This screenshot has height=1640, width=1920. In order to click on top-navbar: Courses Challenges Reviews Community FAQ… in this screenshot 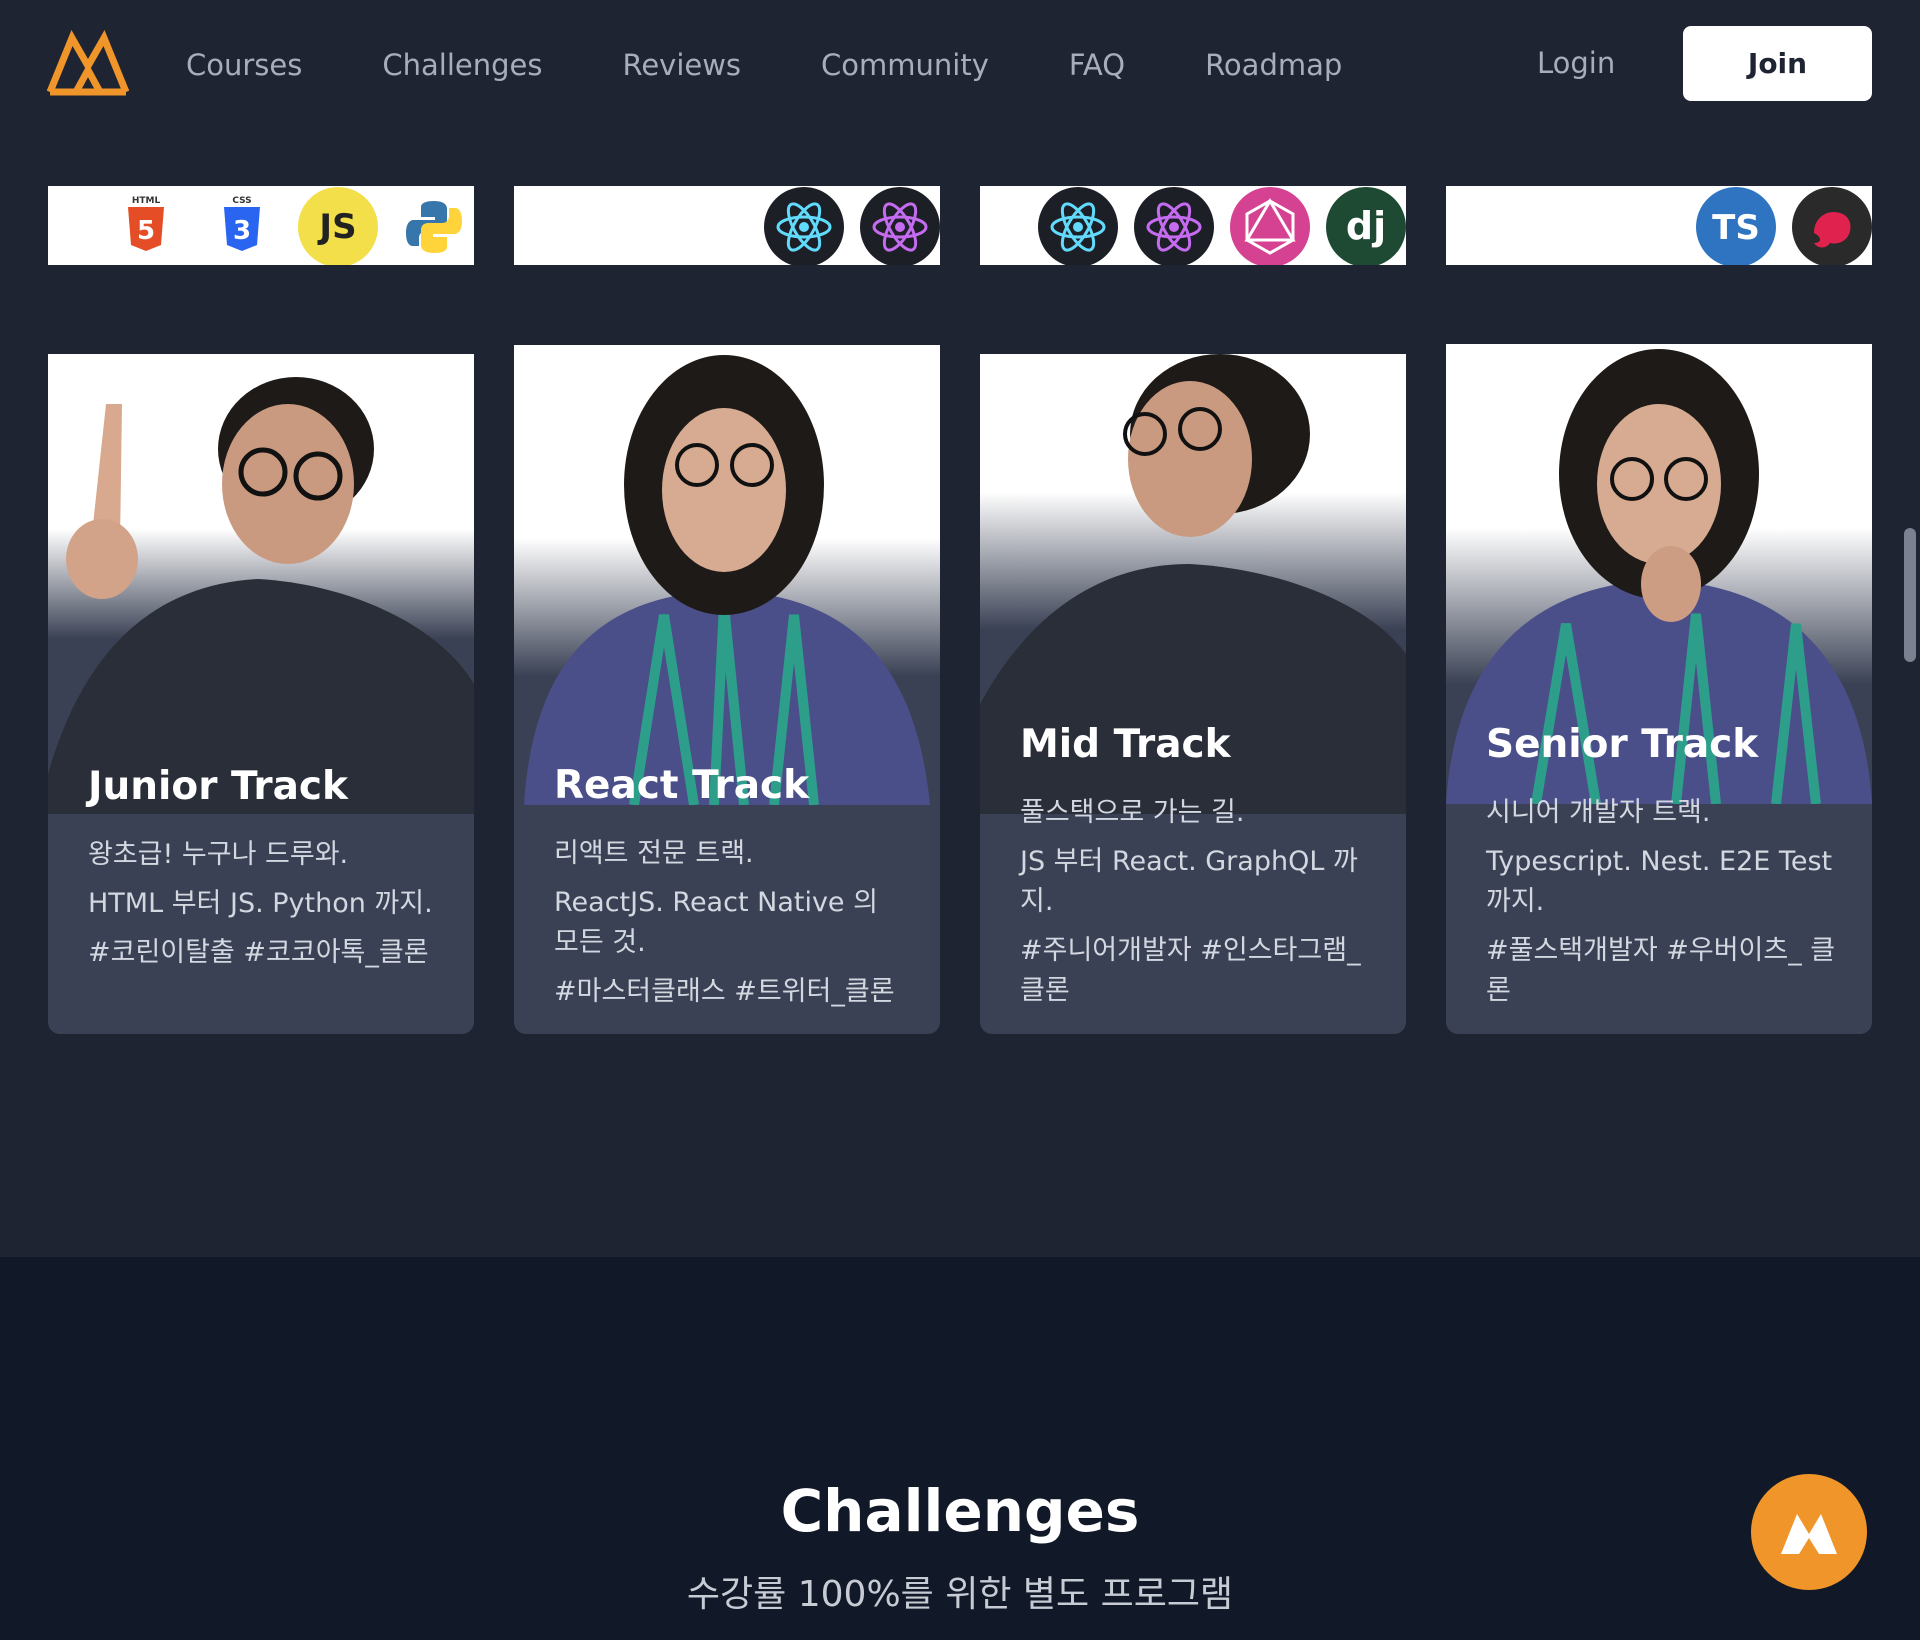, I will do `click(960, 64)`.